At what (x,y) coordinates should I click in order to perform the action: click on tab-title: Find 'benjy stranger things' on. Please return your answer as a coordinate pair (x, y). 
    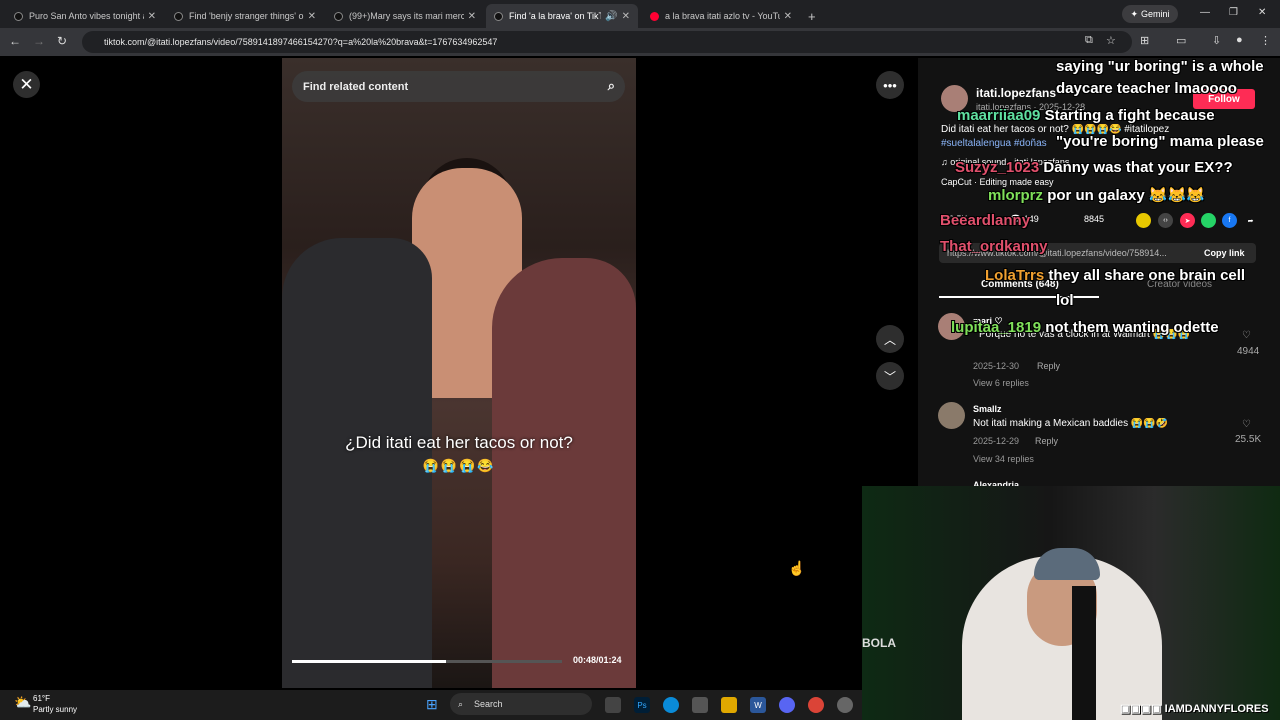
    Looking at the image, I should click on (246, 16).